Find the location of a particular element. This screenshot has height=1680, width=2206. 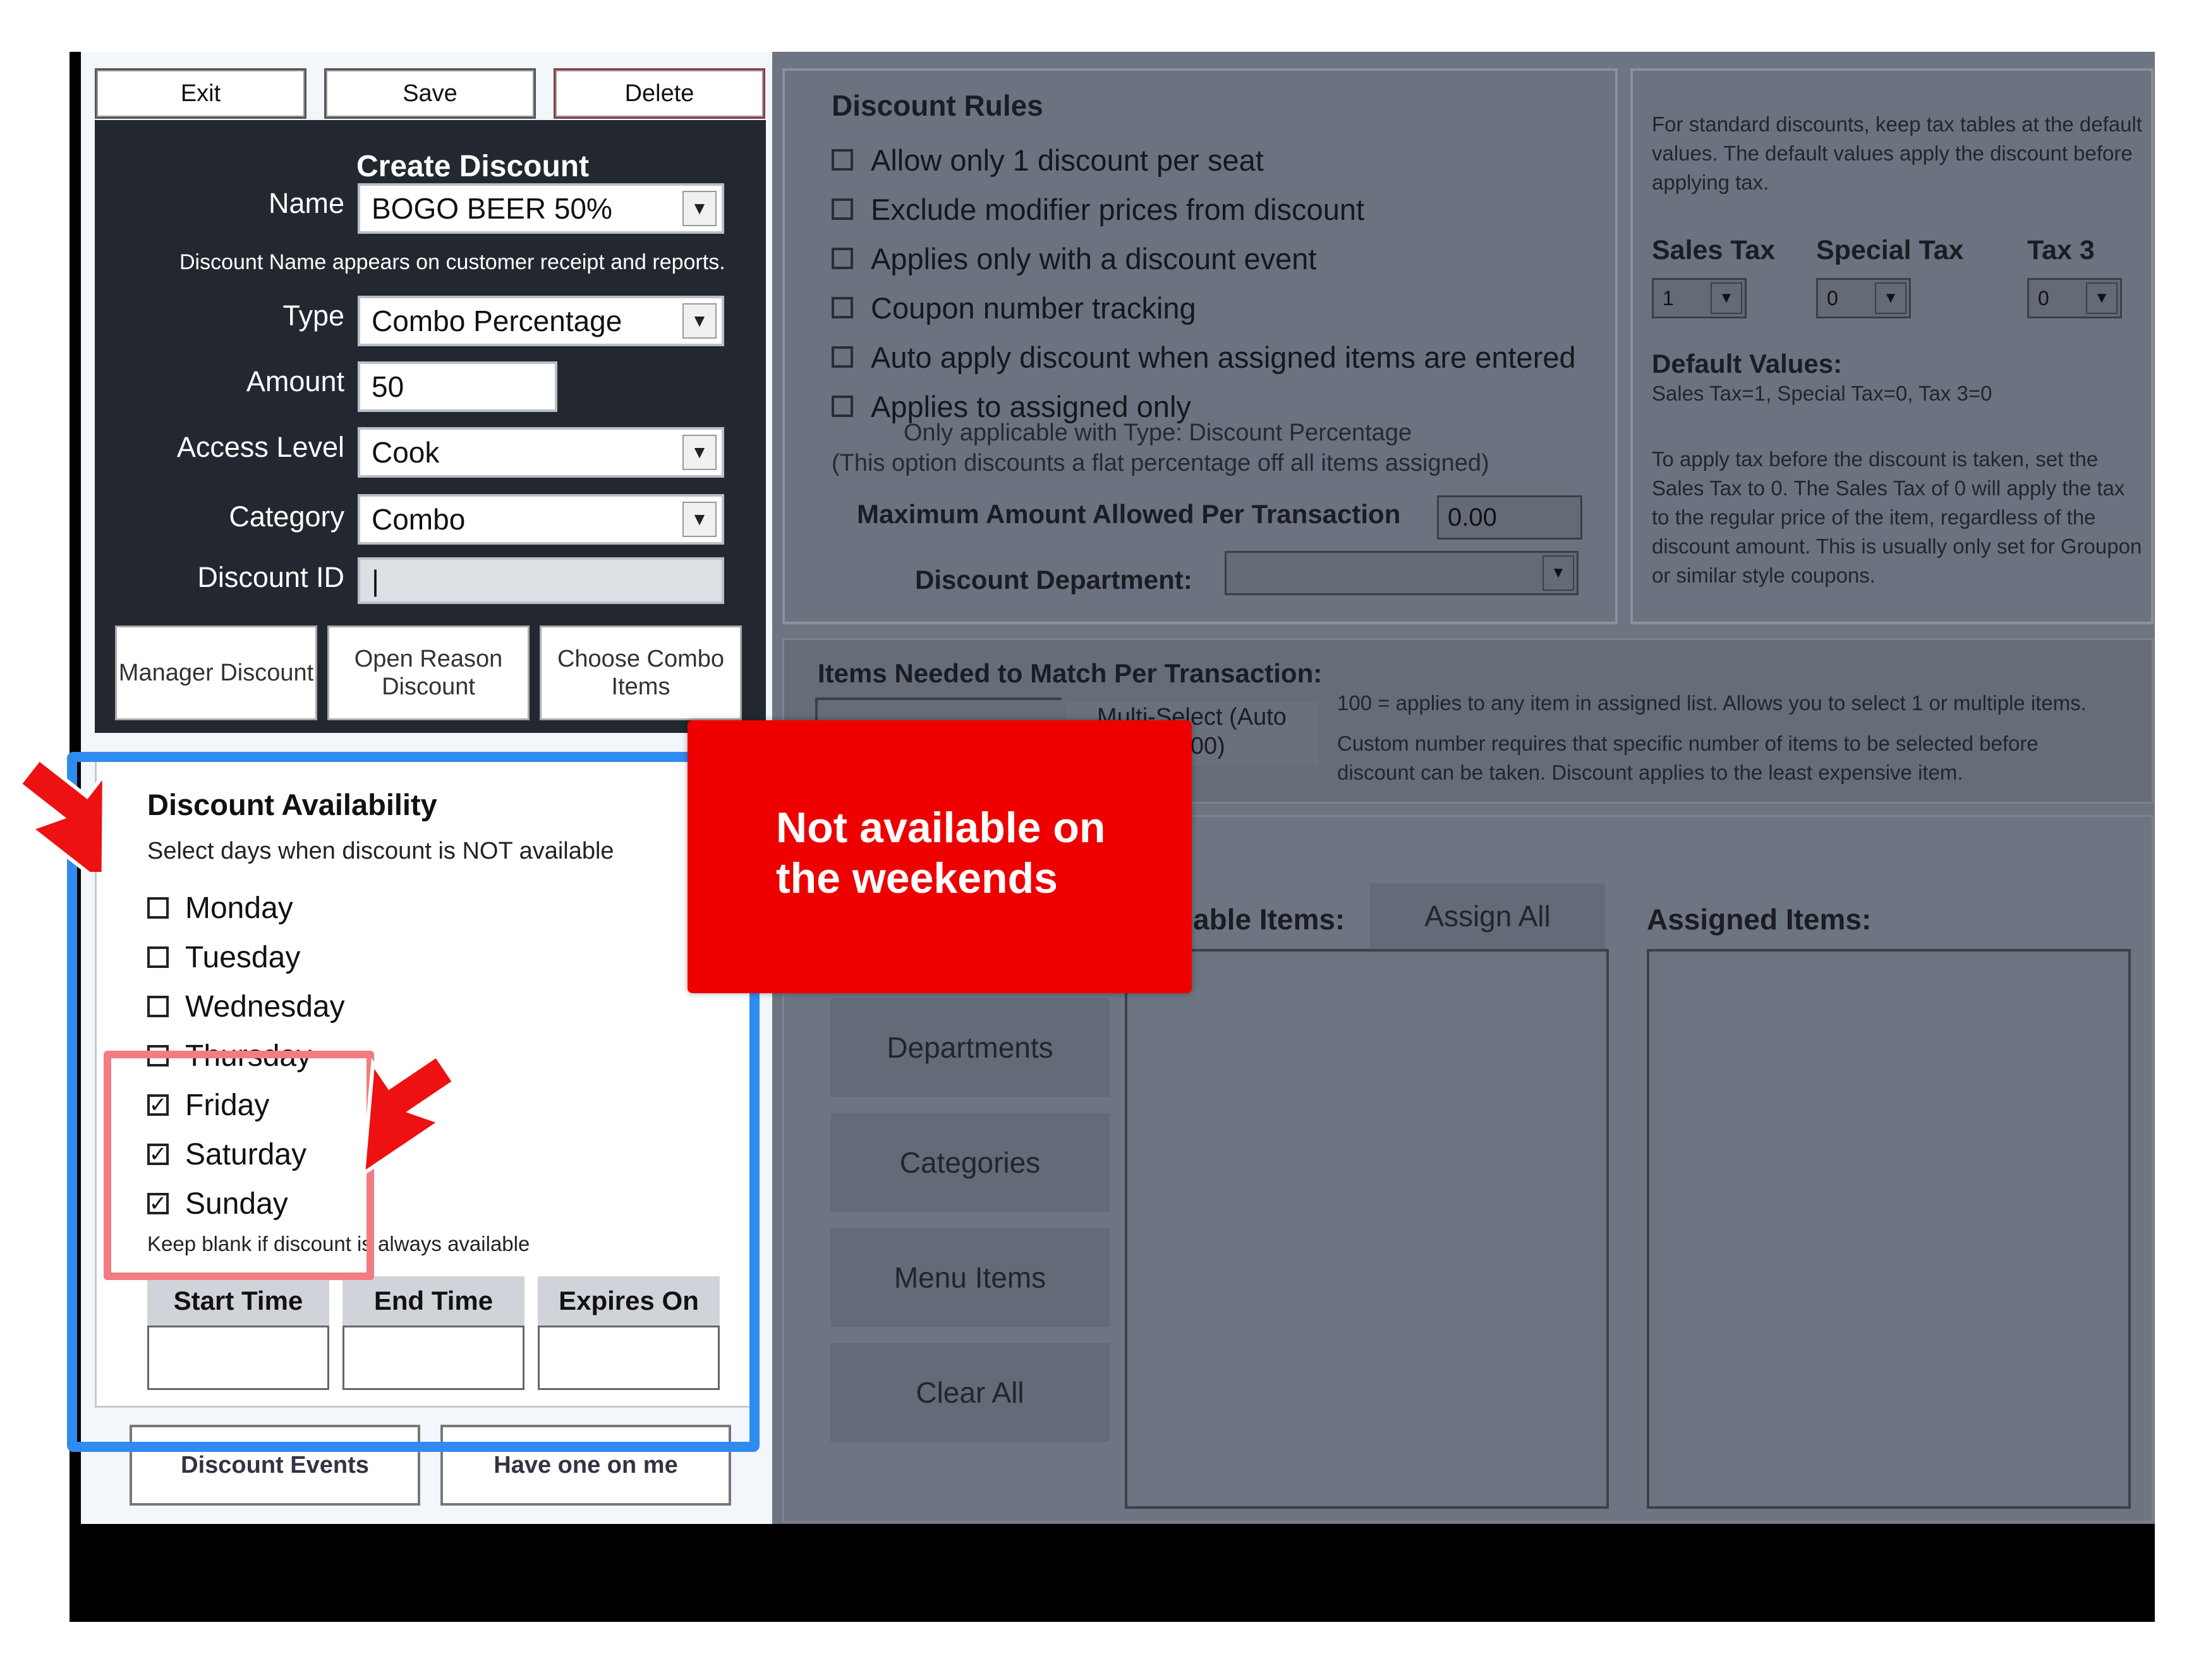

special-tax-label: Special Tax is located at coordinates (1890, 250).